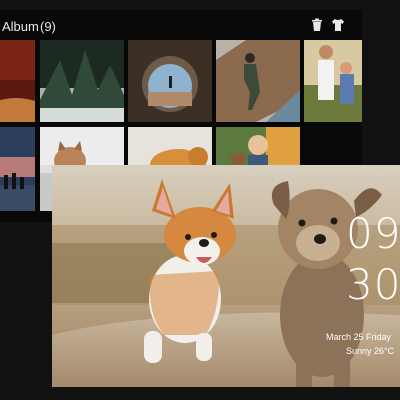 Image resolution: width=400 pixels, height=400 pixels. Describe the element at coordinates (370, 351) in the screenshot. I see `weather-text: Sunny 26°C` at that location.